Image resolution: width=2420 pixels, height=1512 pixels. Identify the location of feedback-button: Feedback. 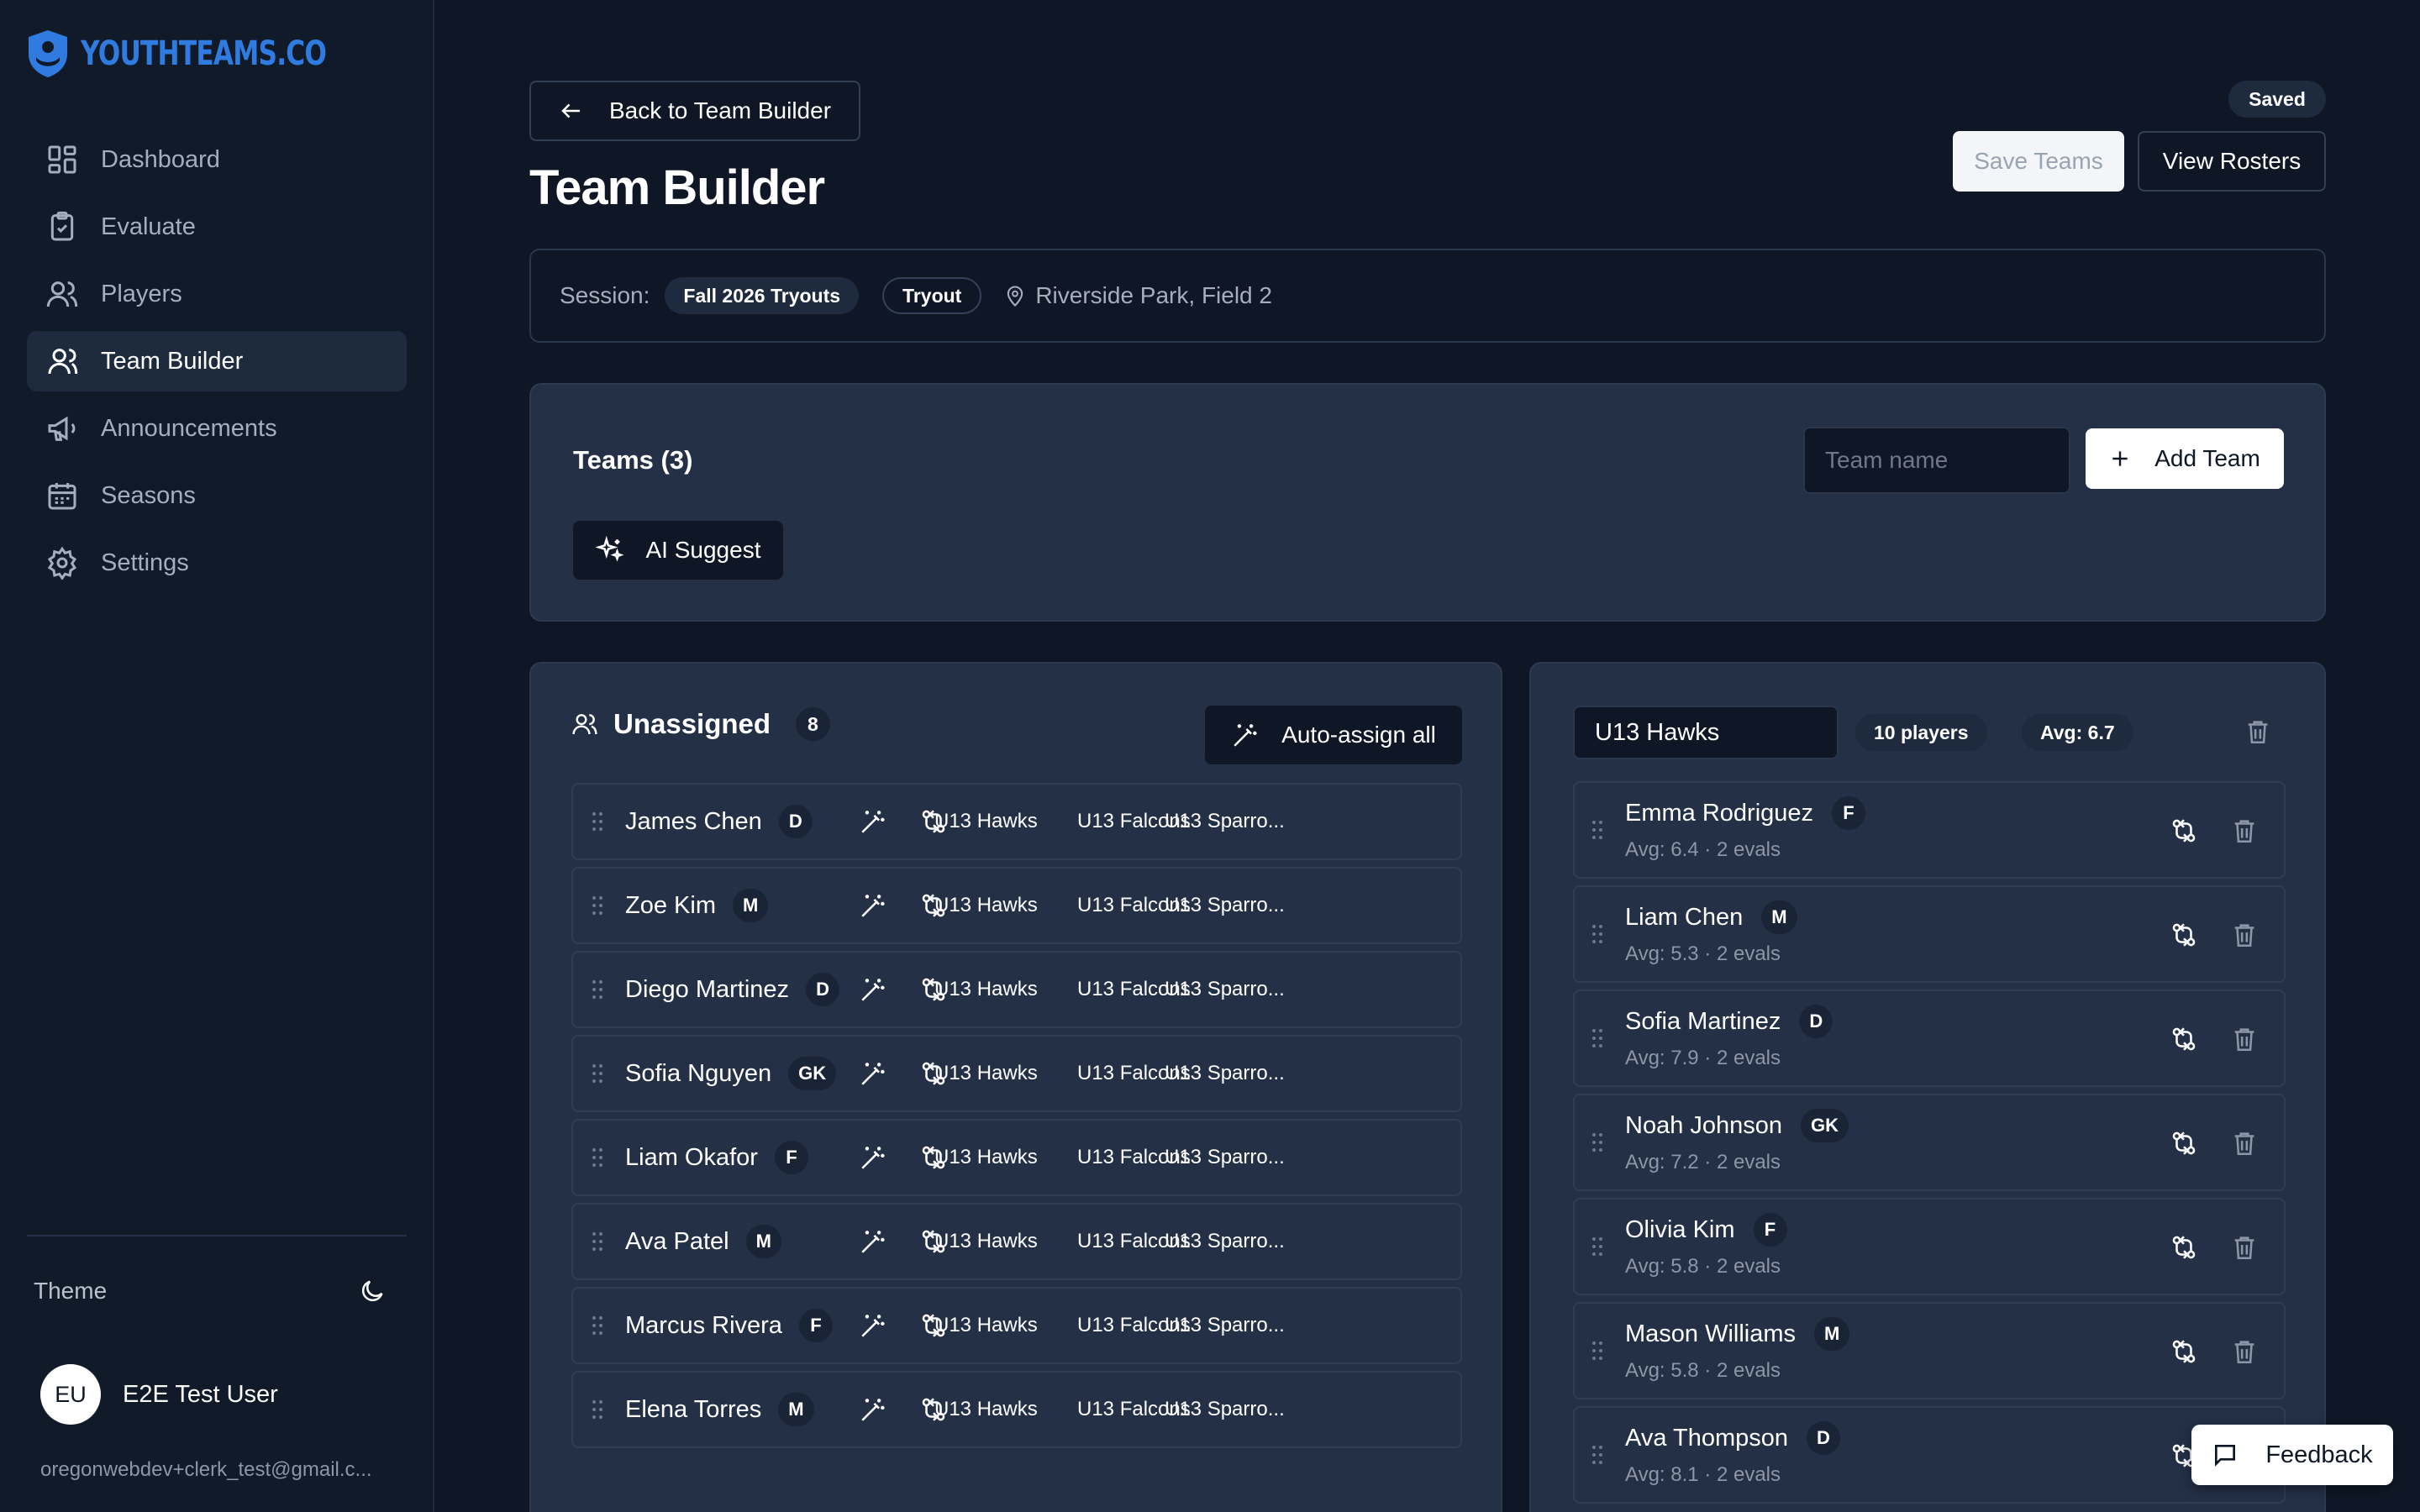
(2292, 1455).